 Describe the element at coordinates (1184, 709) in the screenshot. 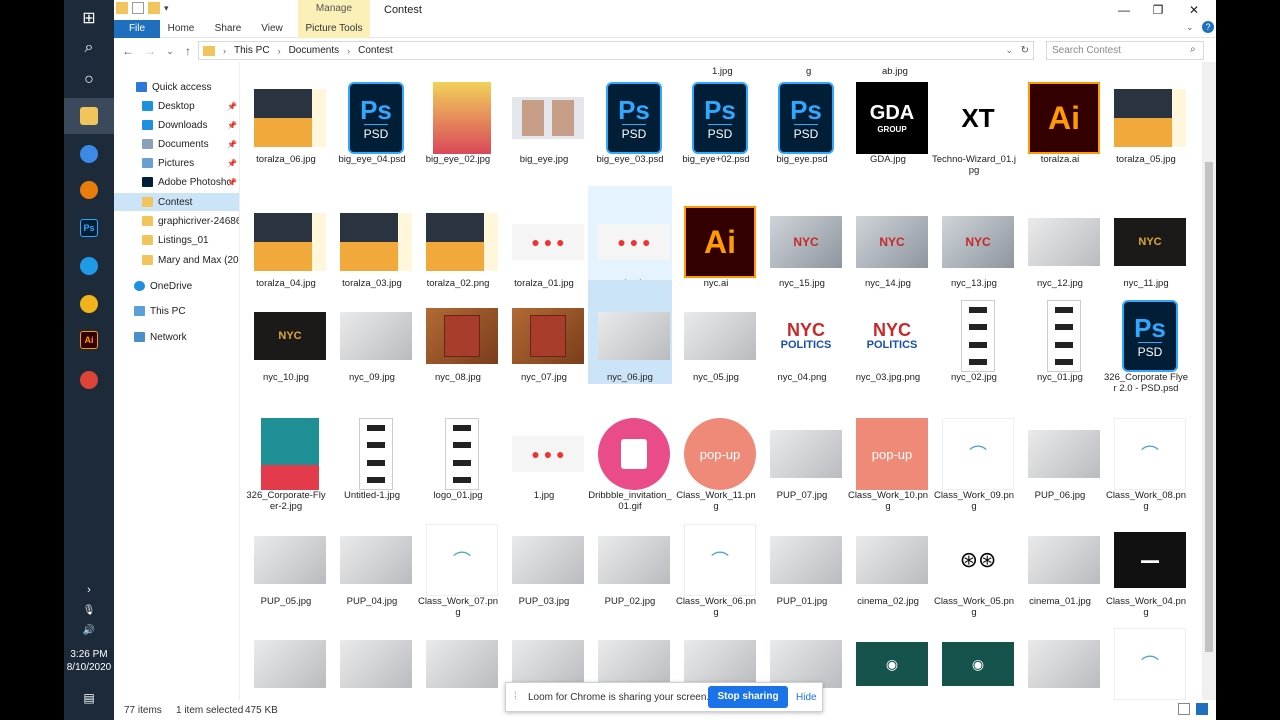

I see `details-view-icon` at that location.